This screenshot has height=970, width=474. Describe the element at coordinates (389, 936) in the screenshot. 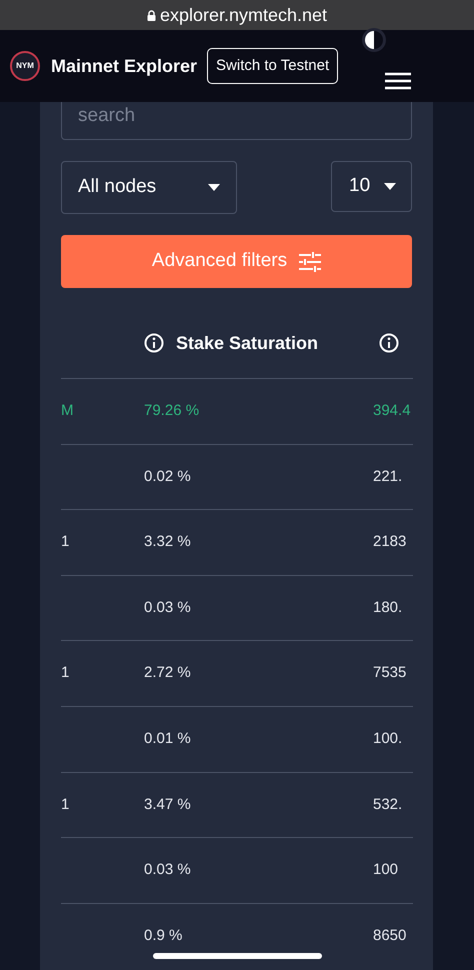

I see `table-cell-text: 8650` at that location.